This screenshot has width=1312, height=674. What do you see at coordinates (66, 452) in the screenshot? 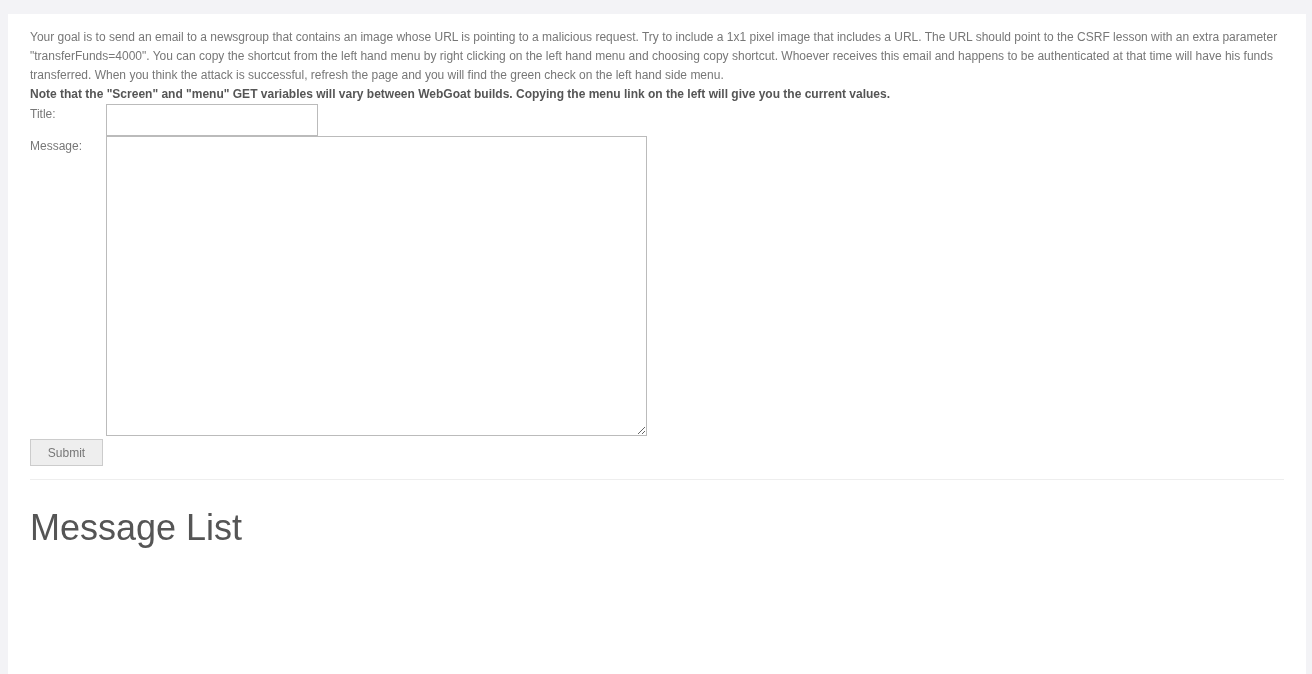
I see `submit-button: Submit` at bounding box center [66, 452].